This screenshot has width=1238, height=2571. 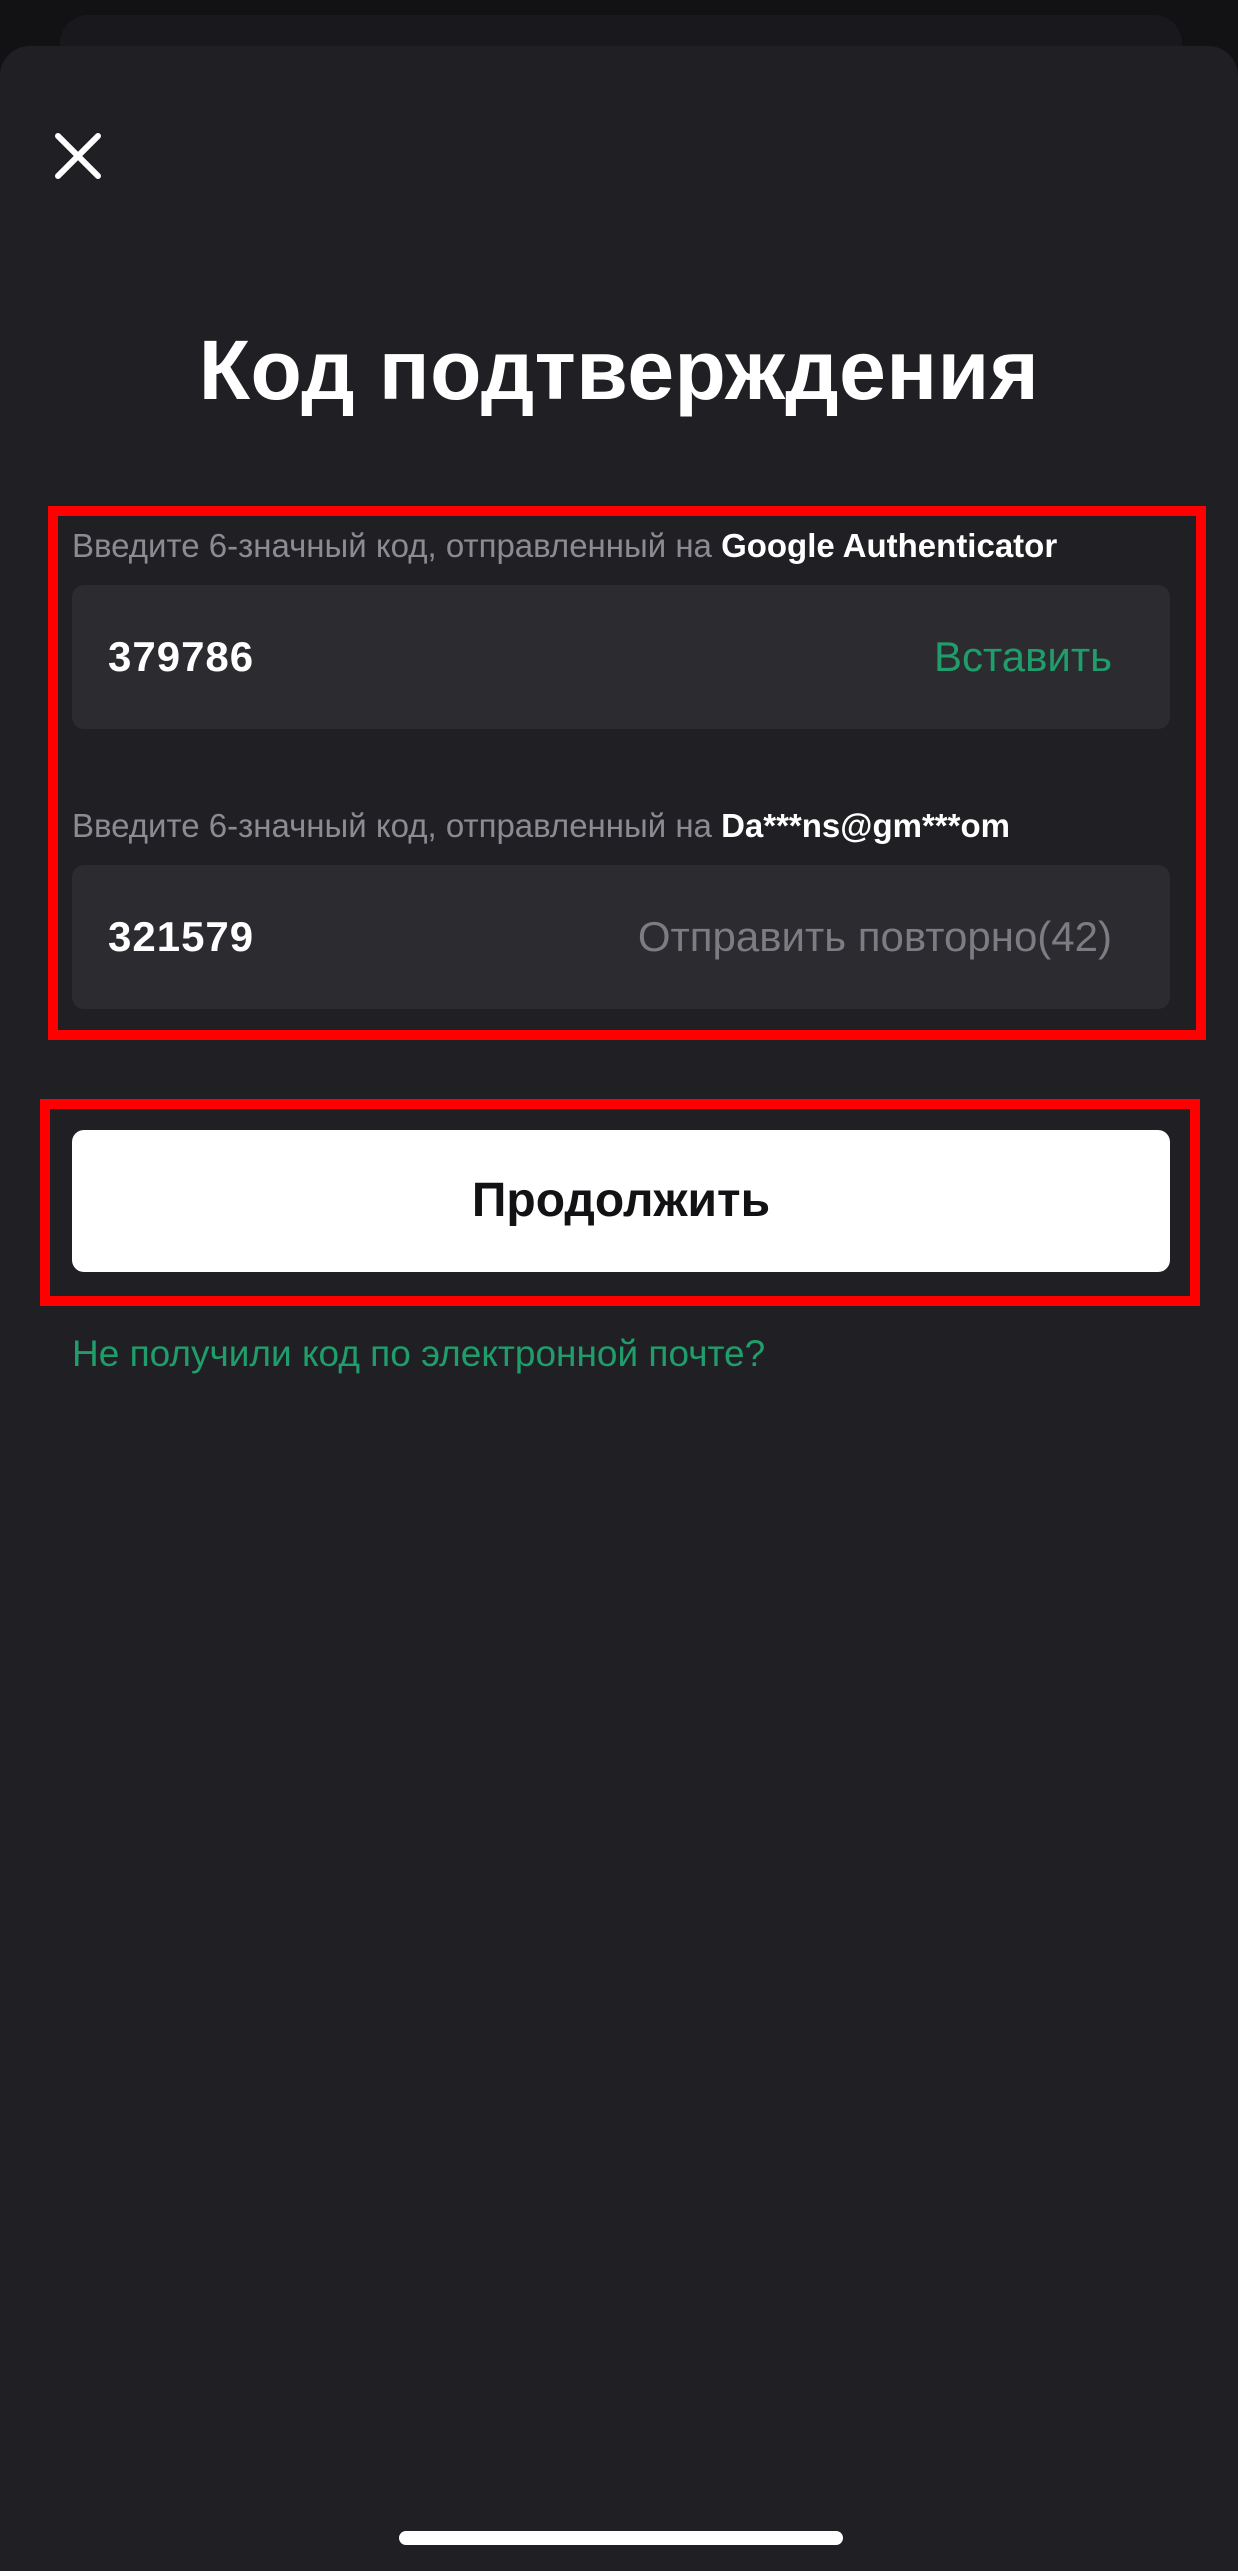 What do you see at coordinates (620, 1202) in the screenshot?
I see `button-highlight-box` at bounding box center [620, 1202].